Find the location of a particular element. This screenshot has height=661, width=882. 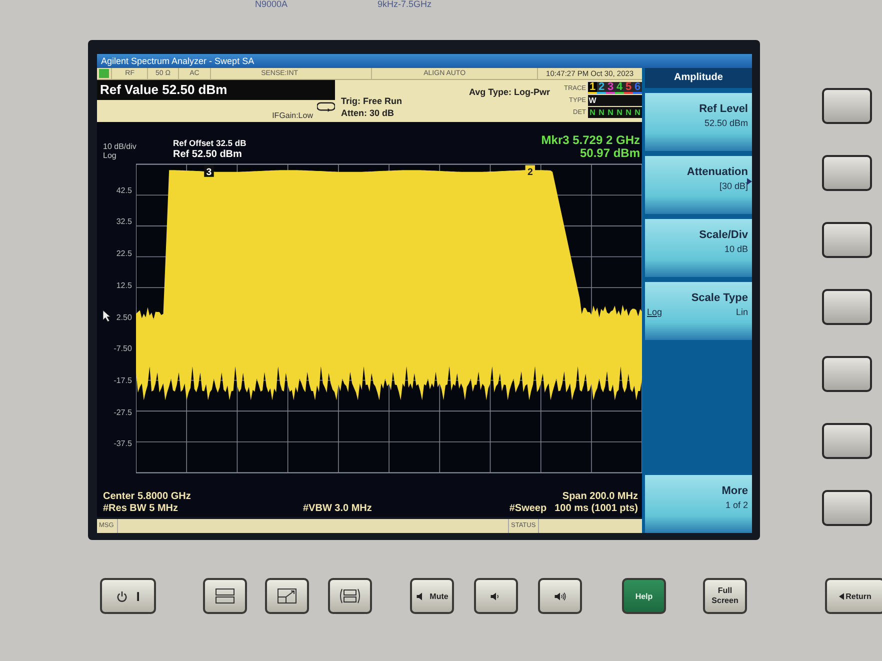

center-frequency: Center 5.8000 GHz is located at coordinates (147, 497).